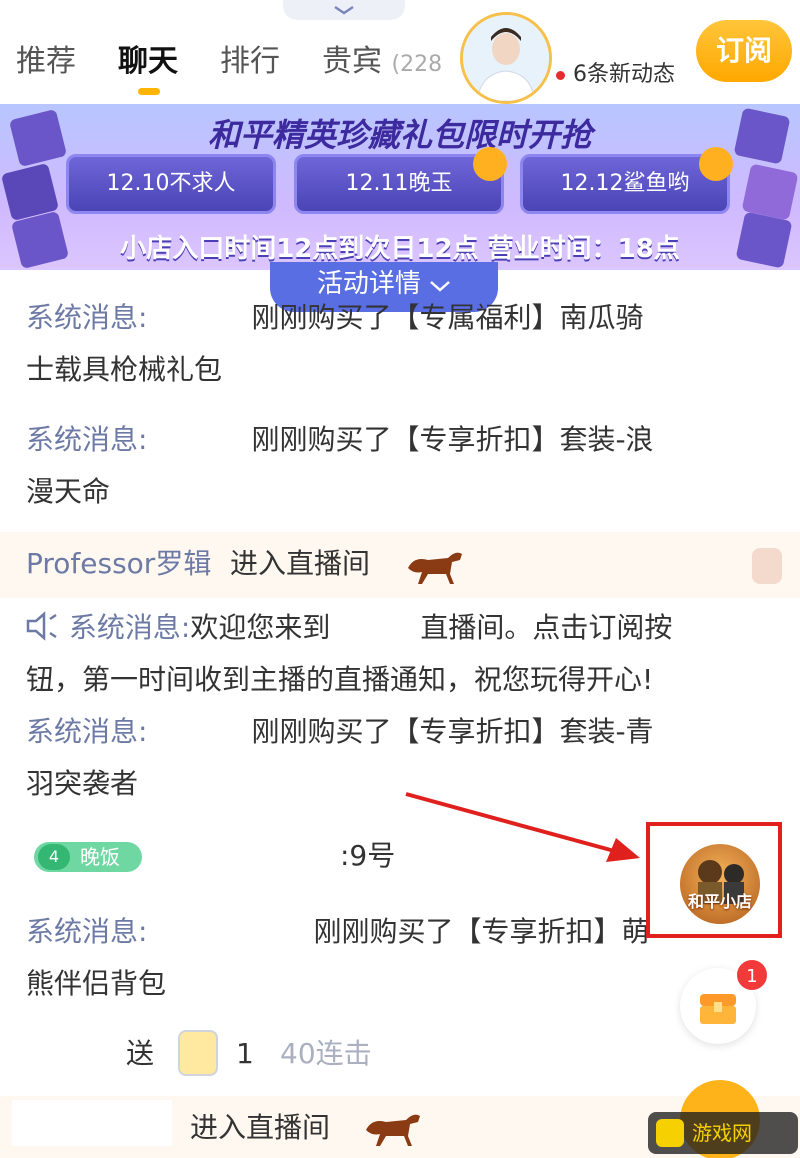  I want to click on highlight-box, so click(714, 880).